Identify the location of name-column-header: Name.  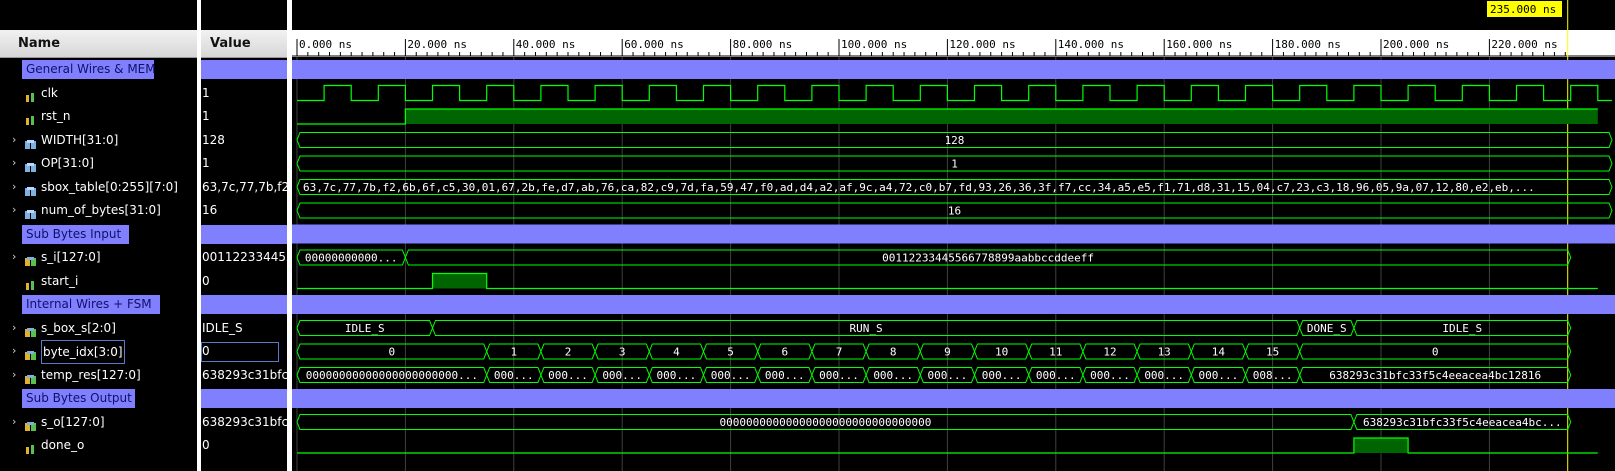
(98, 44).